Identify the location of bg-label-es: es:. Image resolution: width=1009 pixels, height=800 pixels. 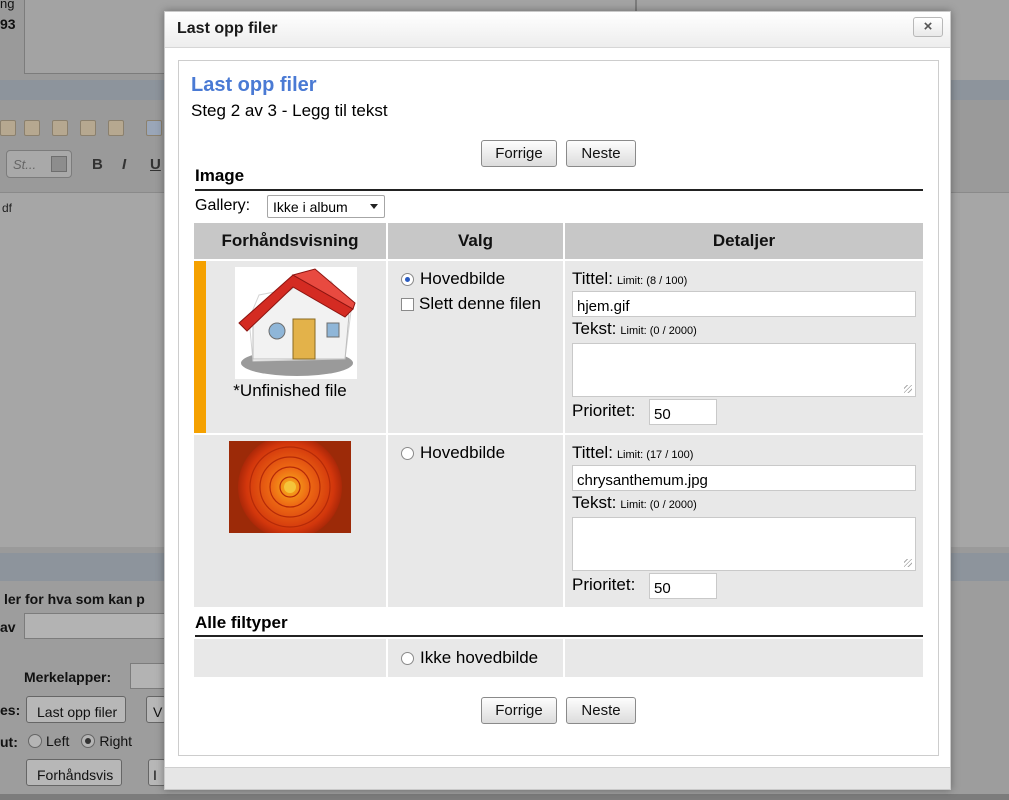
(10, 710).